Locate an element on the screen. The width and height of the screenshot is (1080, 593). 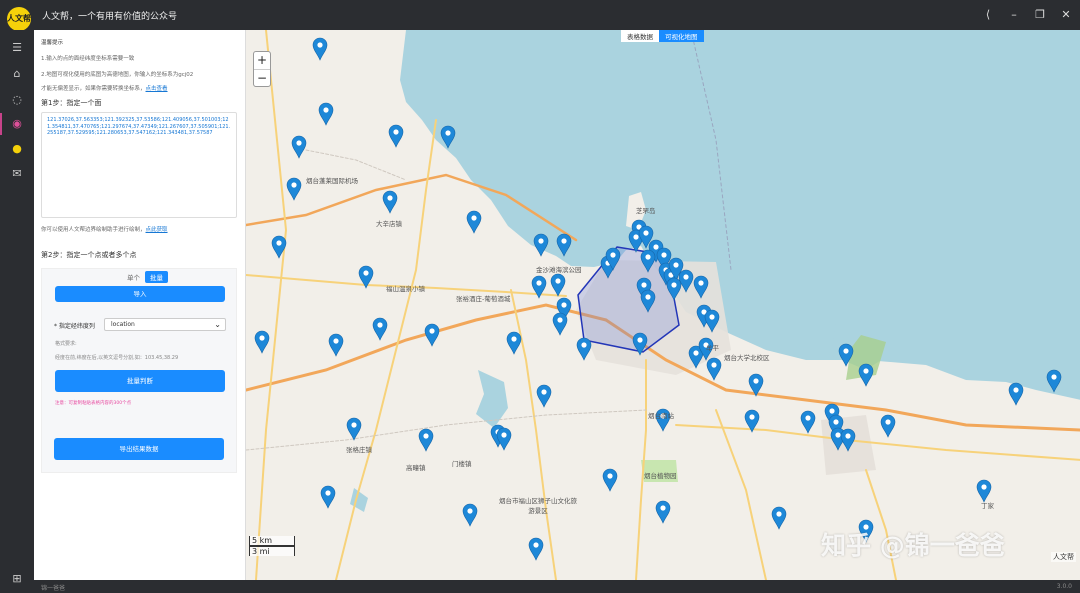
batch-judge-button: 批量判断 is located at coordinates (140, 381).